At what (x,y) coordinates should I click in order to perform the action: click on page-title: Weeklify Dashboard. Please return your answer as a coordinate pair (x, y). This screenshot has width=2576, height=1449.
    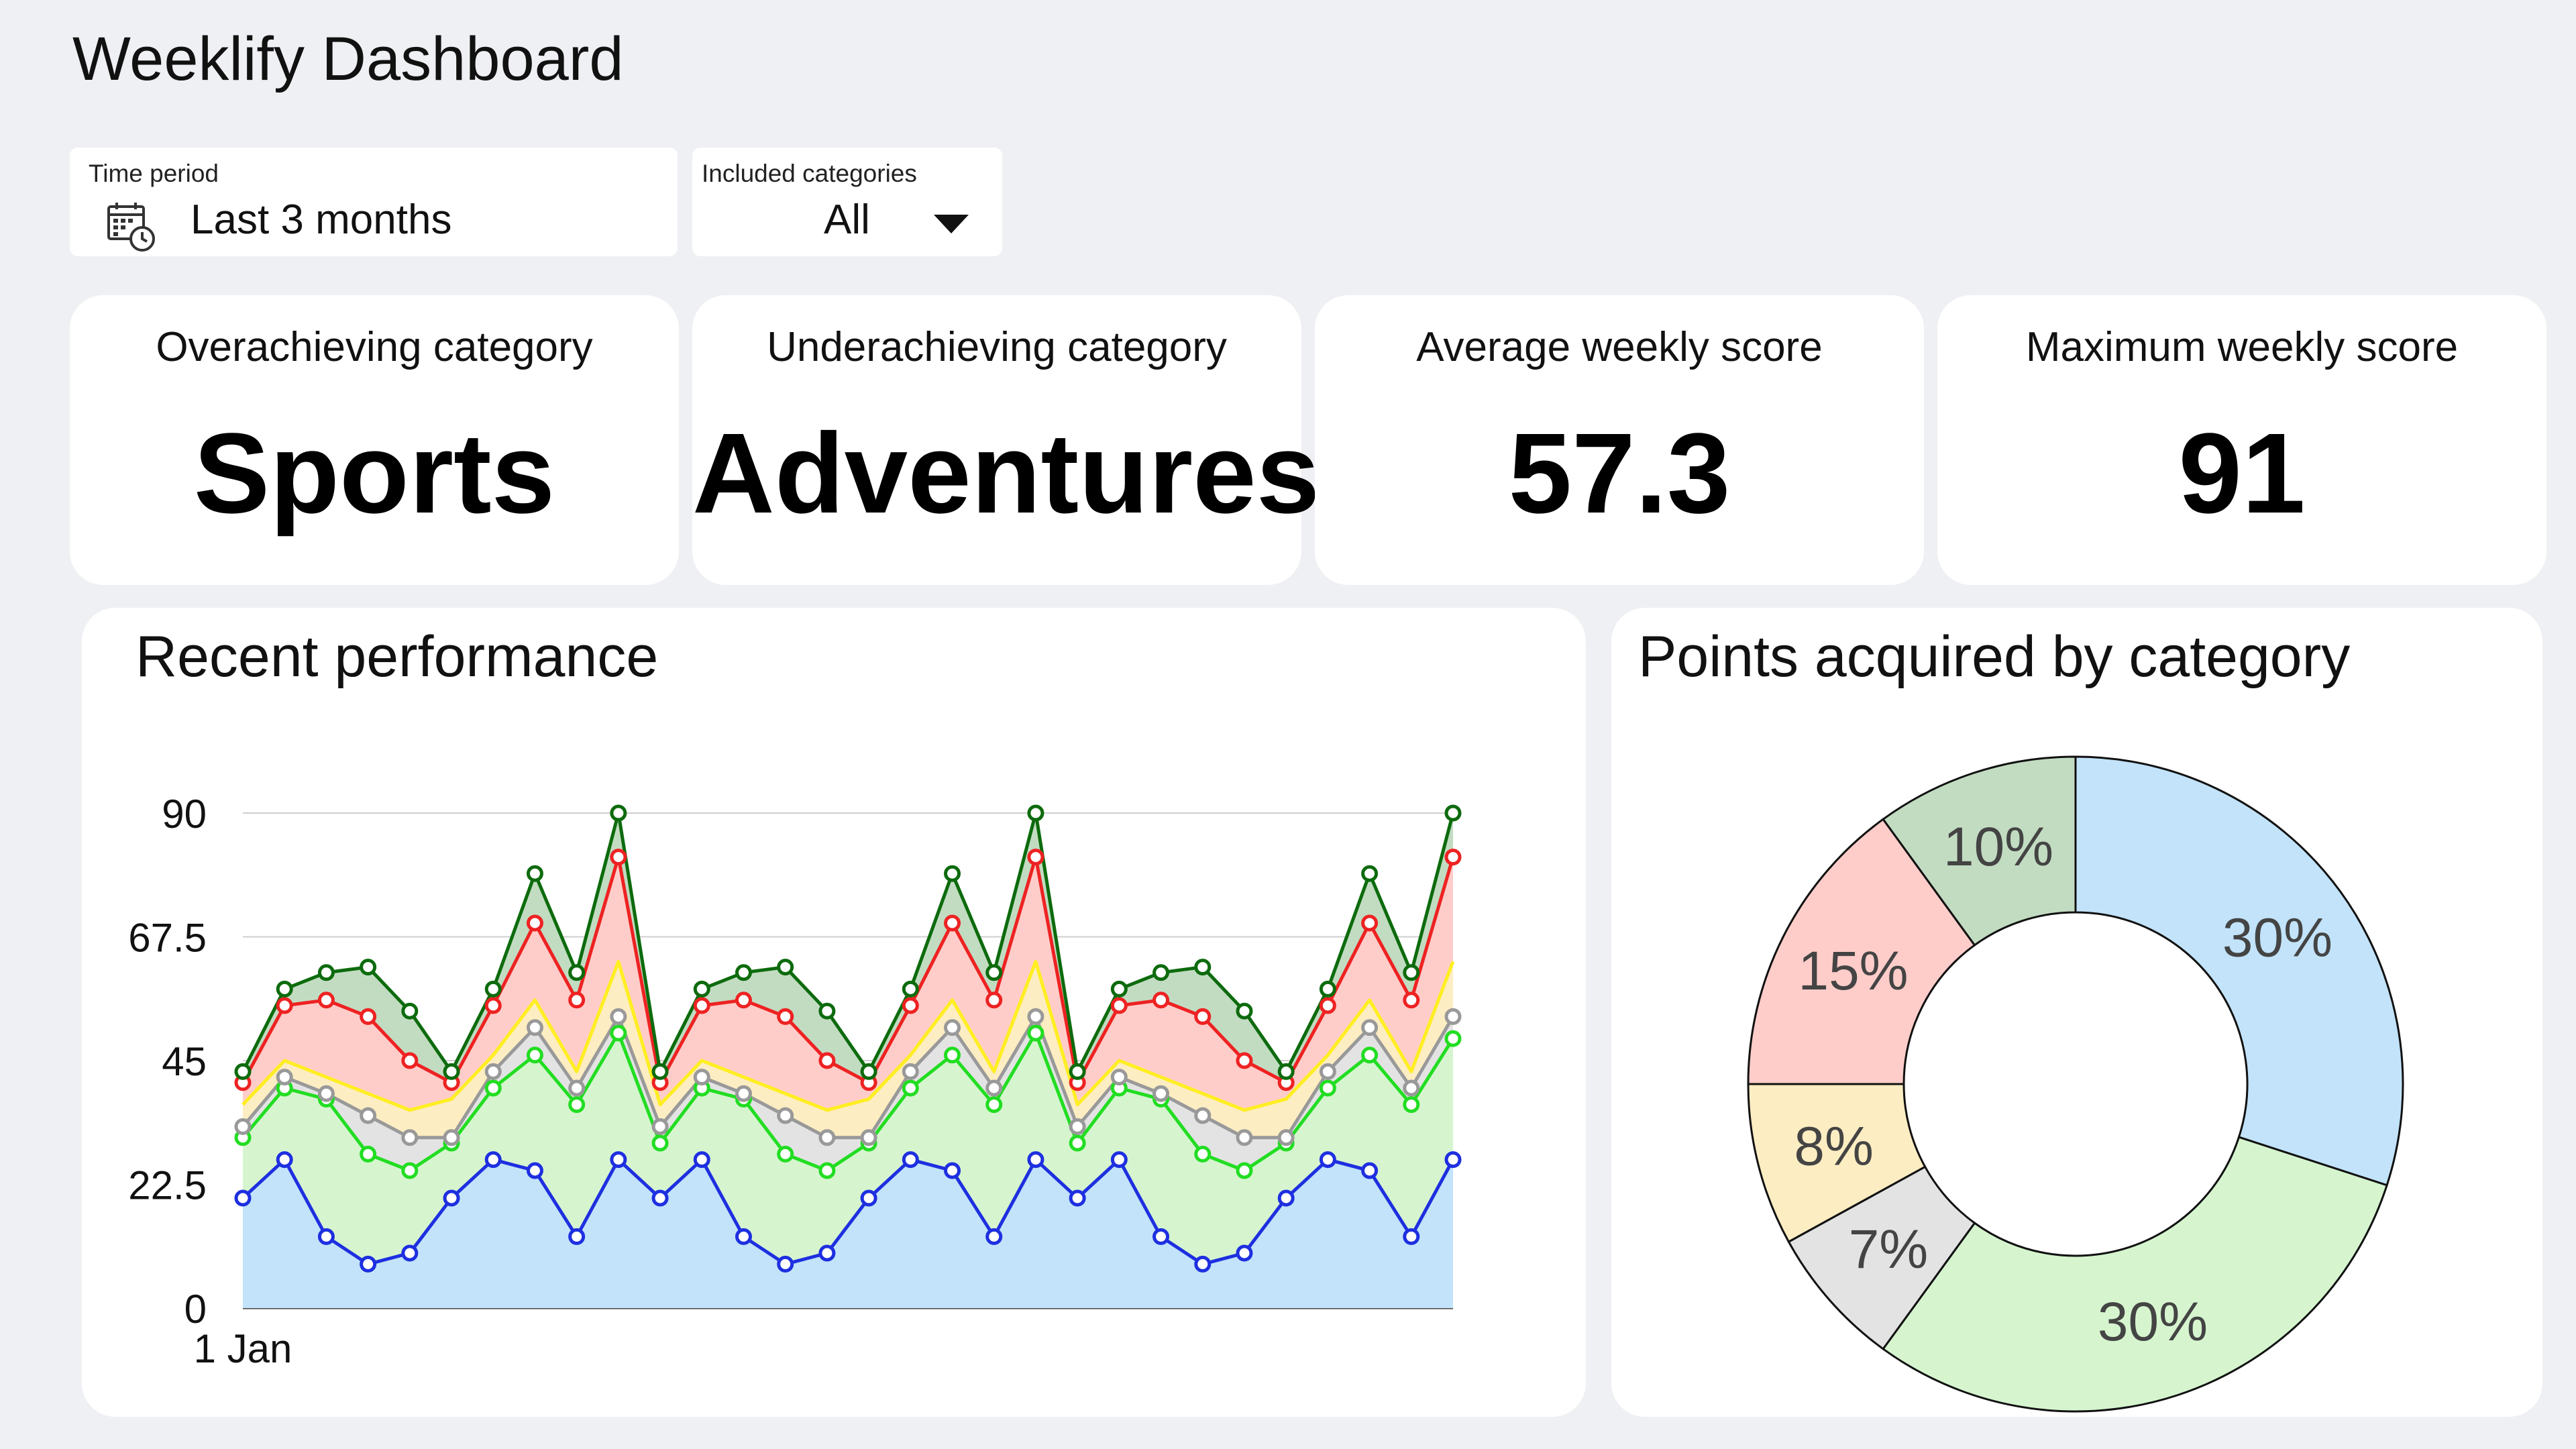
    Looking at the image, I should click on (348, 59).